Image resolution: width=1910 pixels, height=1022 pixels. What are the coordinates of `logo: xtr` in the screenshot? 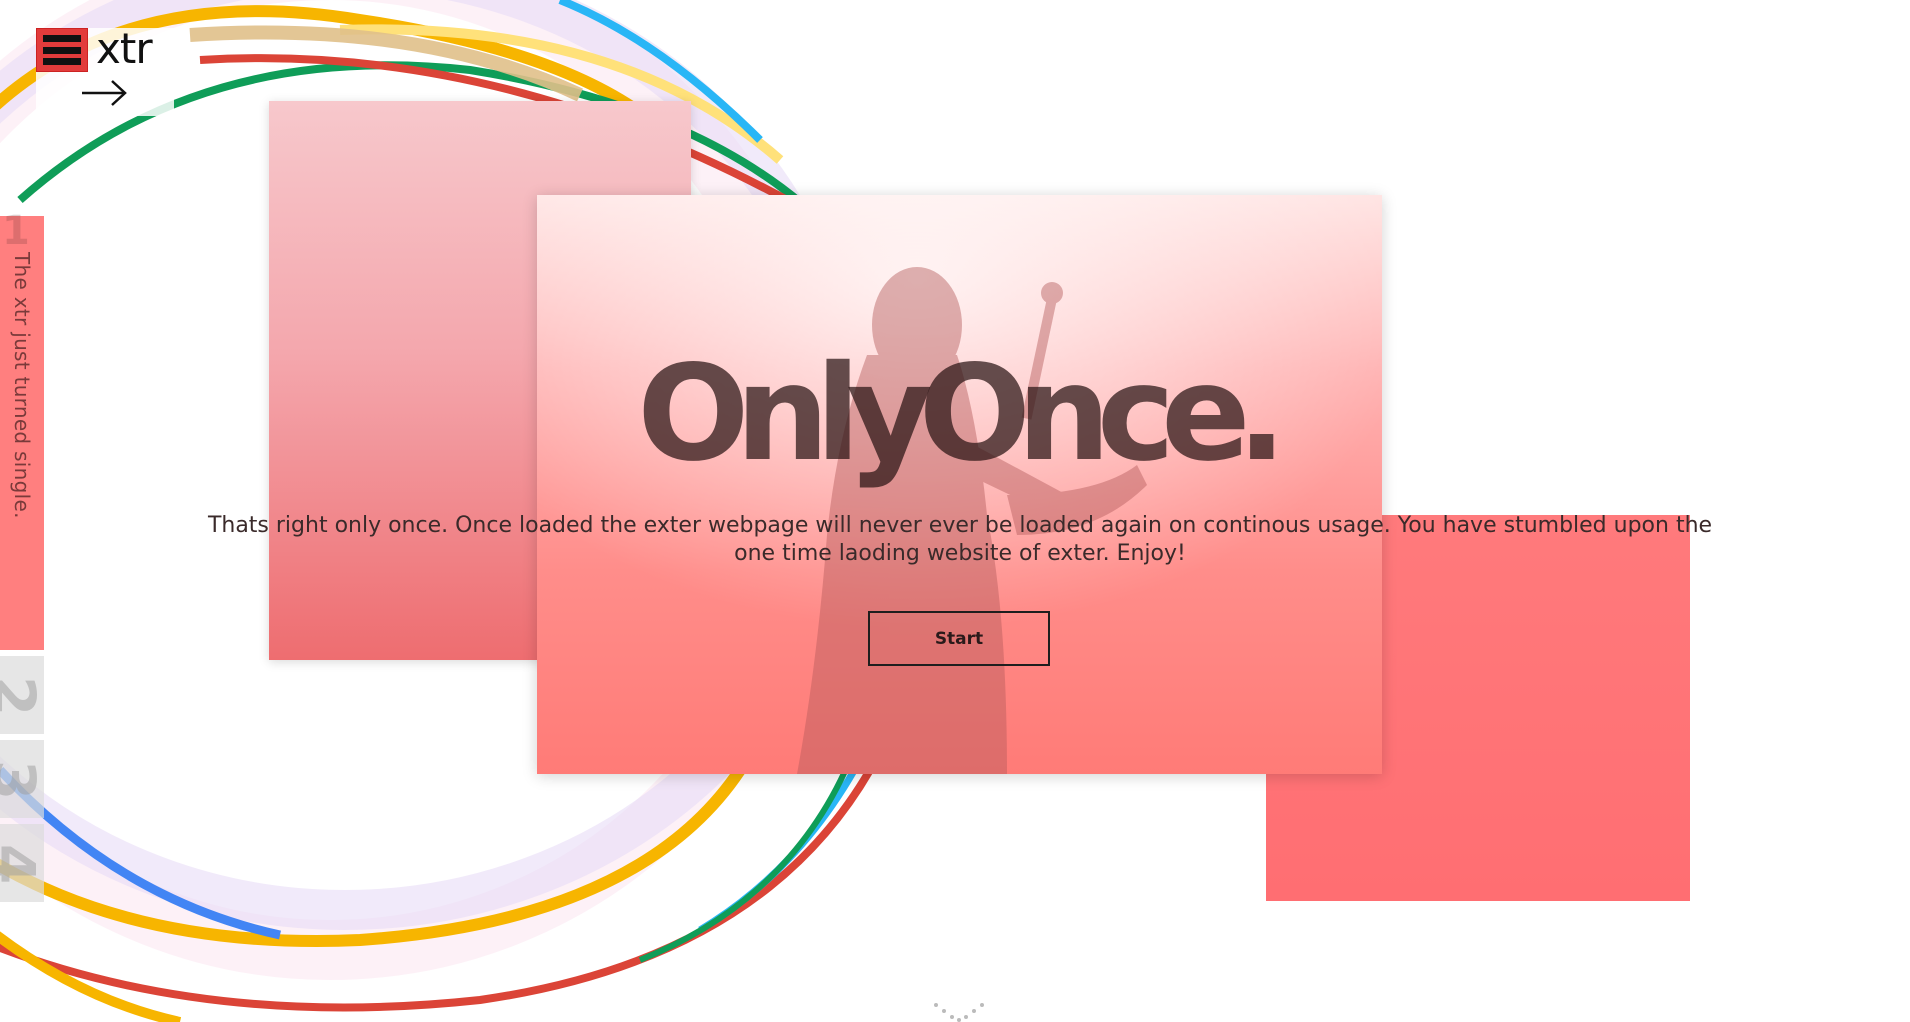 It's located at (105, 70).